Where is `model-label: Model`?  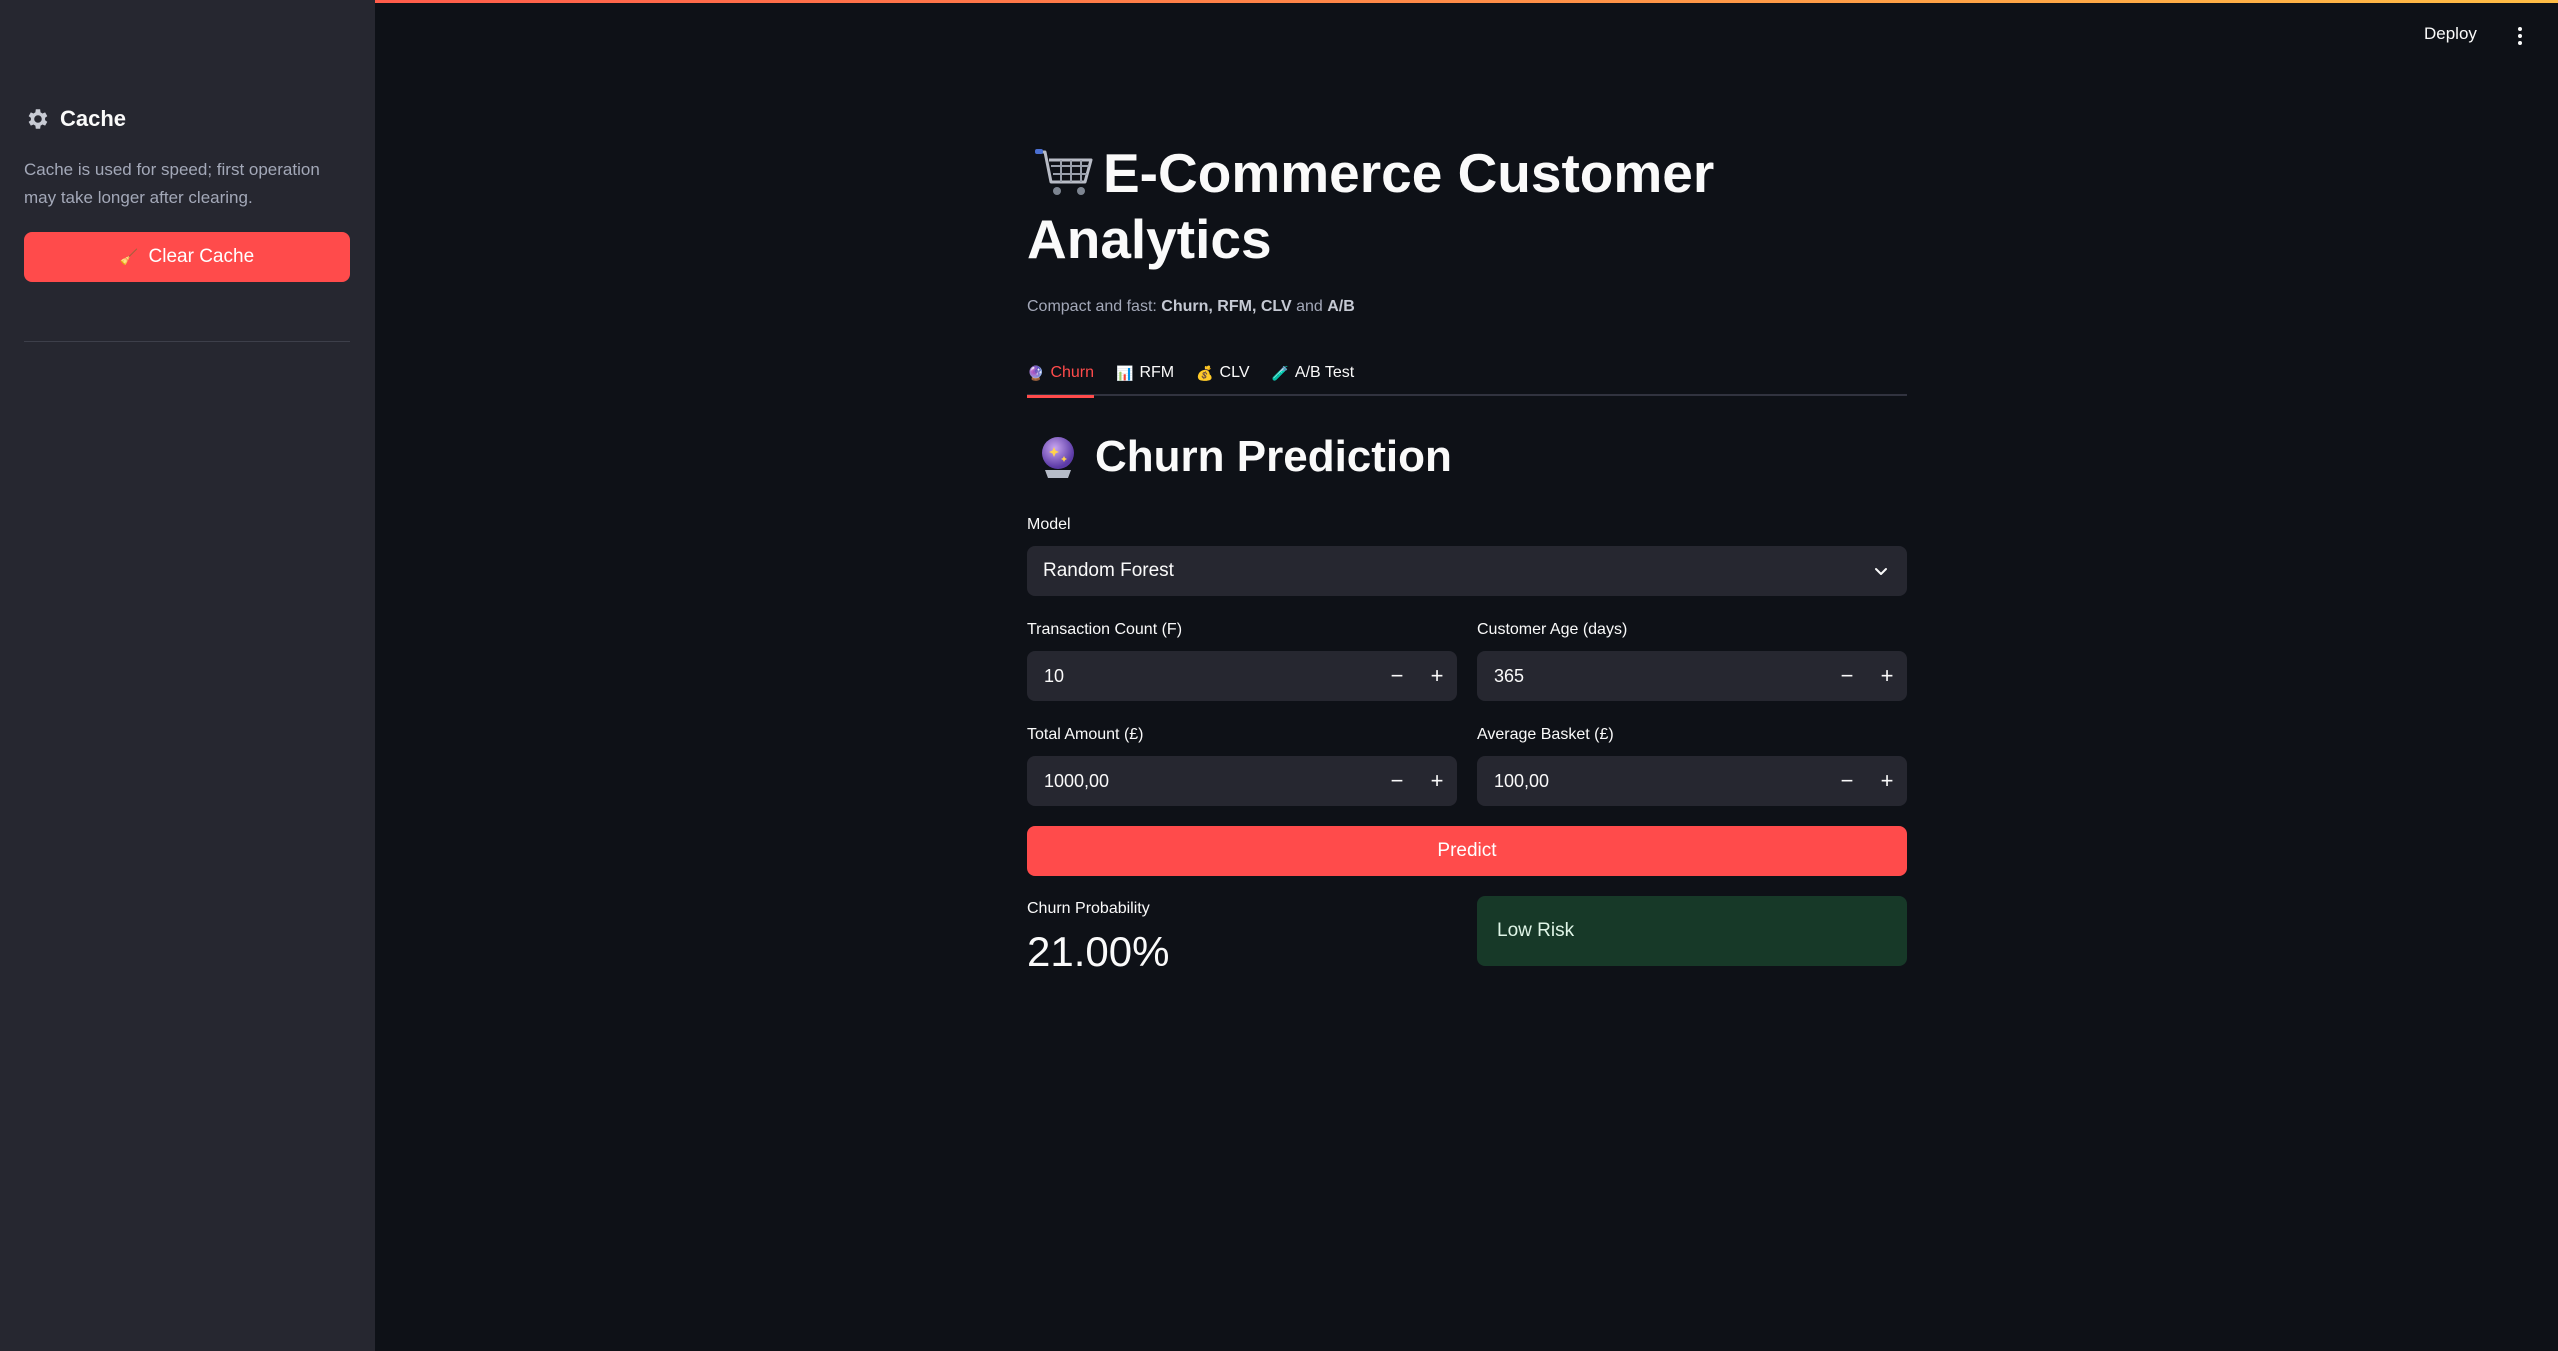
model-label: Model is located at coordinates (1049, 524).